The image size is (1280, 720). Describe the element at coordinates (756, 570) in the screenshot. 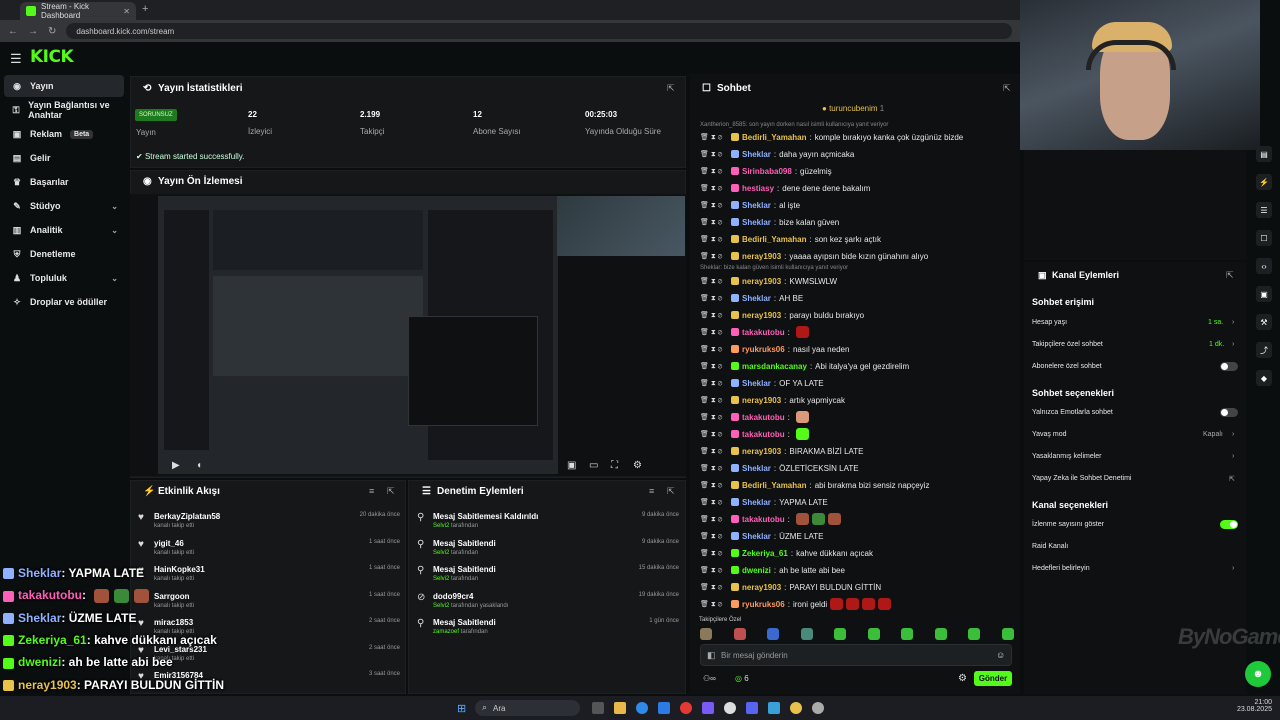

I see `chat-username: dwenizi` at that location.